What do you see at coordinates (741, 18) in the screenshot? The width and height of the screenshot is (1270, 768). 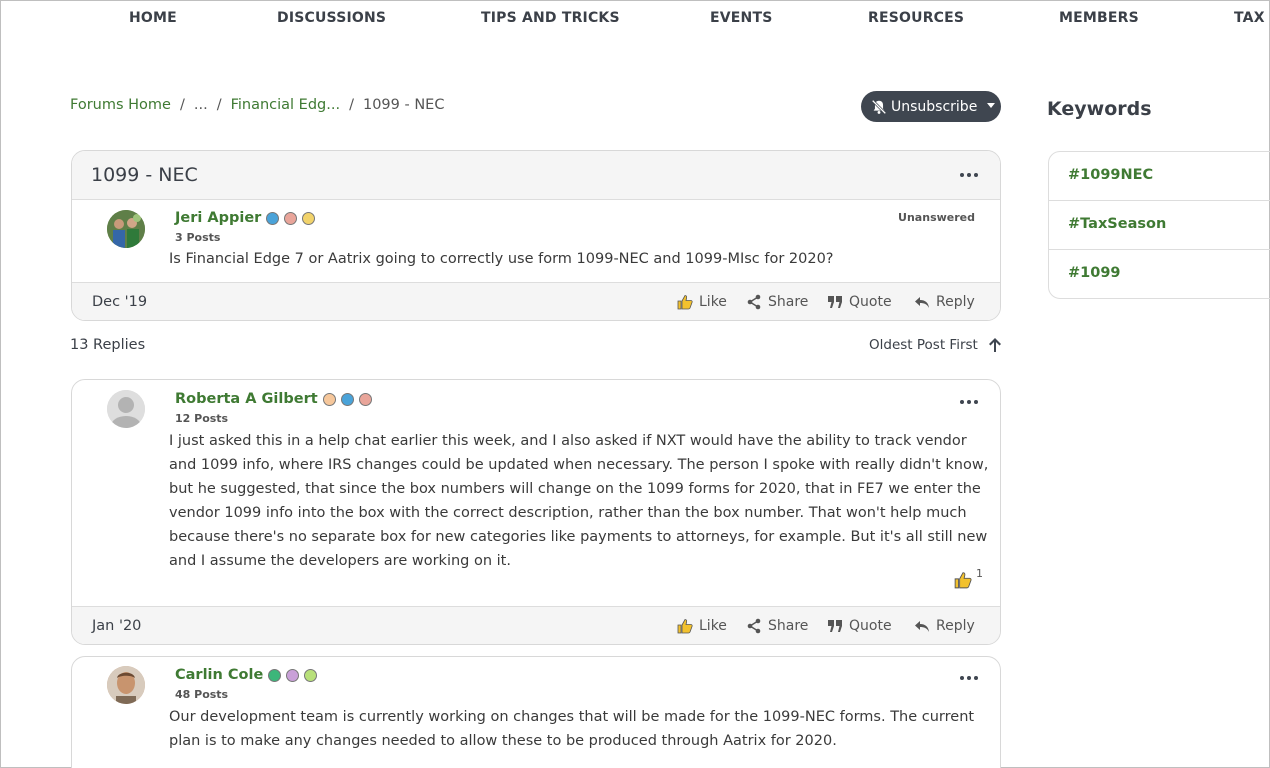 I see `nav-events: EVENTS` at bounding box center [741, 18].